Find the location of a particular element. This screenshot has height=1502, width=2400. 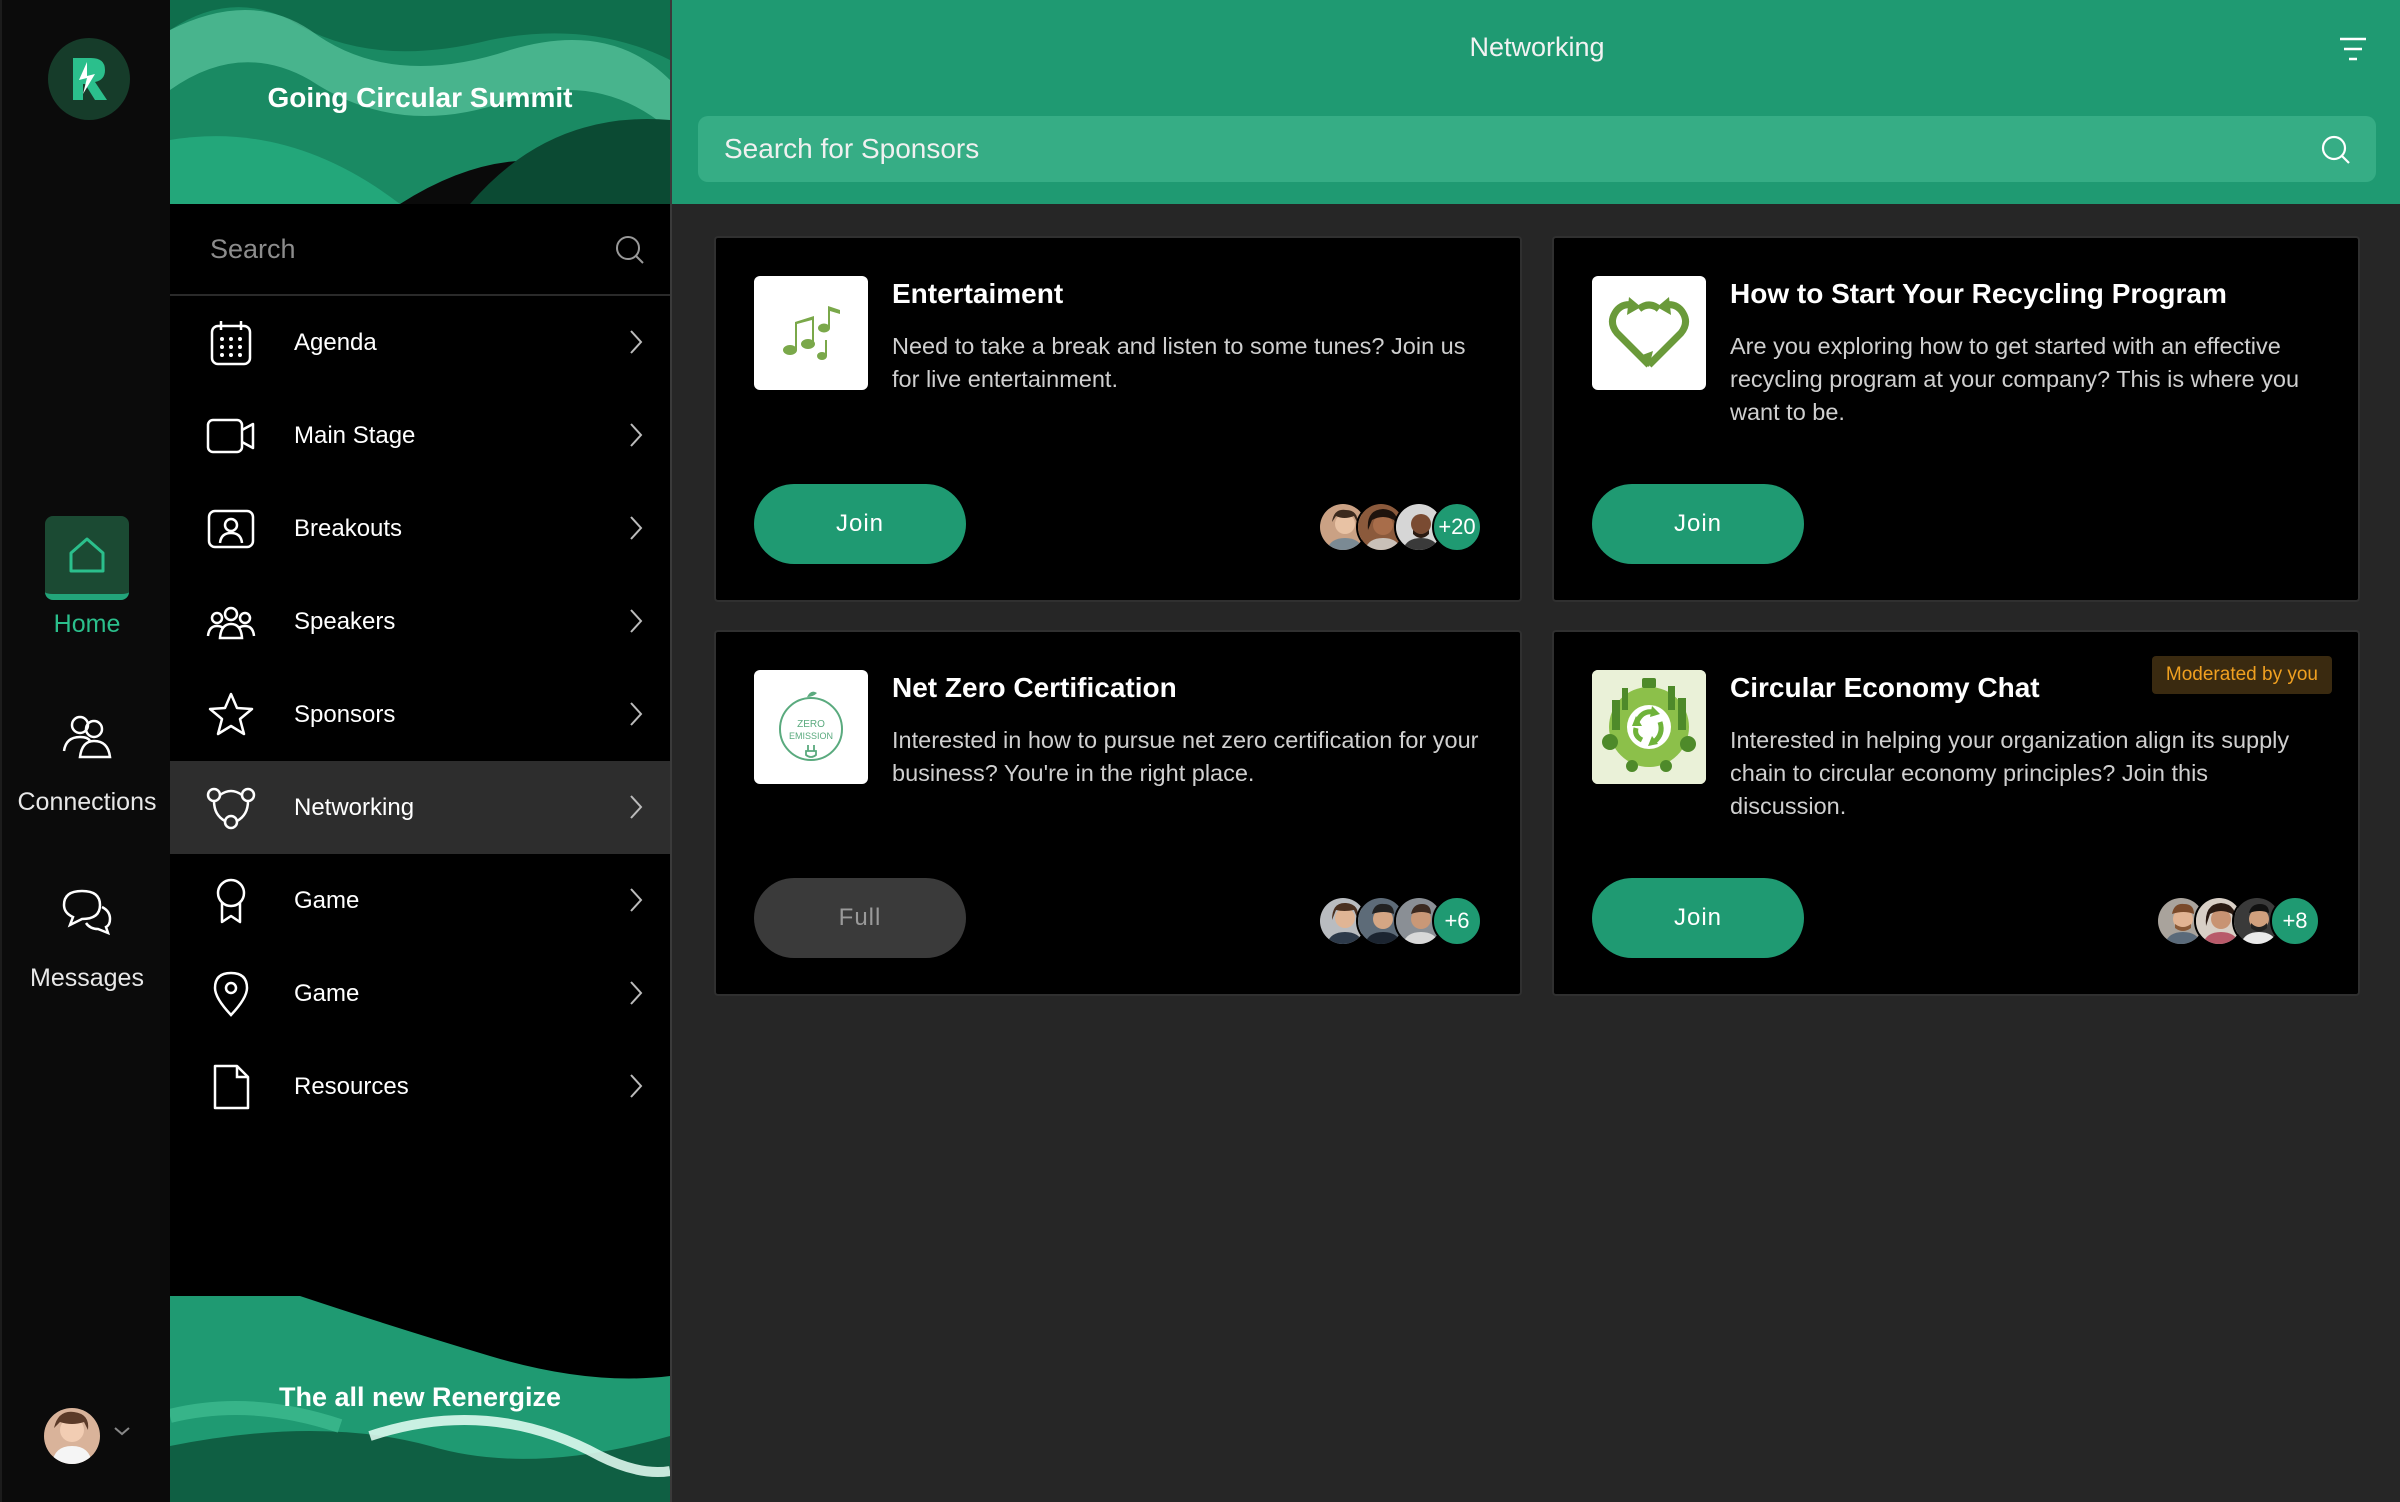

nav-item-agenda: Agenda is located at coordinates (420, 342).